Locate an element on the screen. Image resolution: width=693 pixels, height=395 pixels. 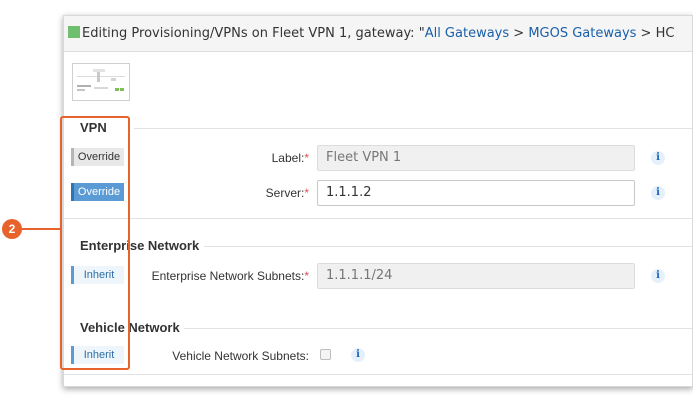
label-field-label: Label:* is located at coordinates (261, 158).